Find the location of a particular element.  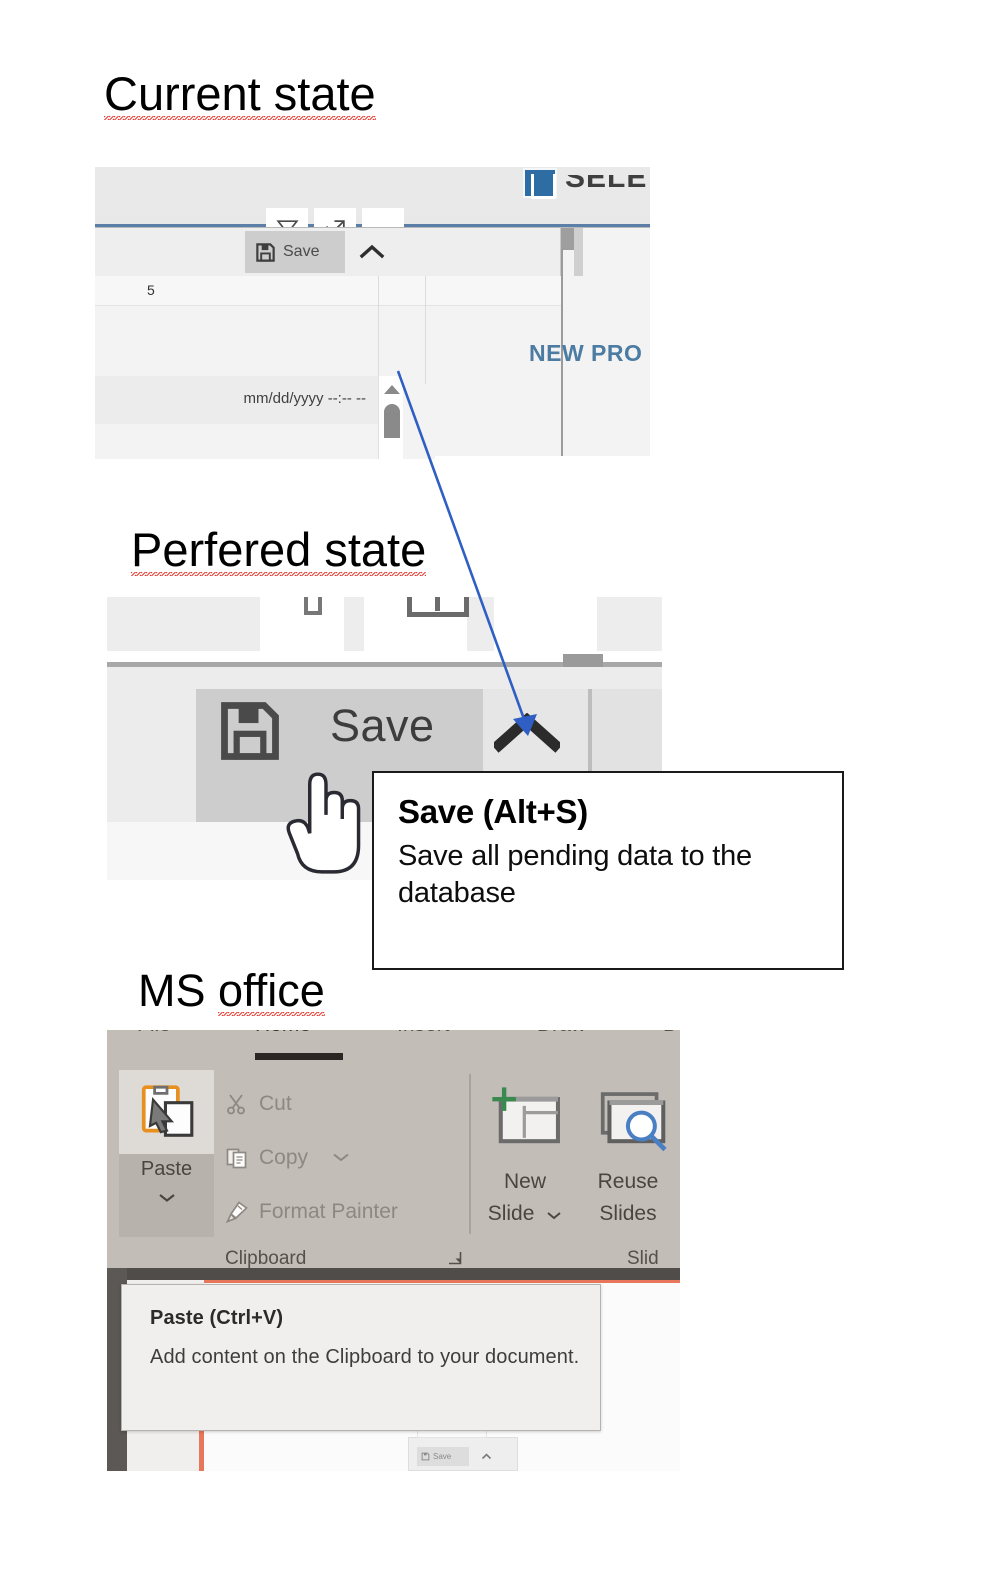

editor-top-shade is located at coordinates (393, 1274).